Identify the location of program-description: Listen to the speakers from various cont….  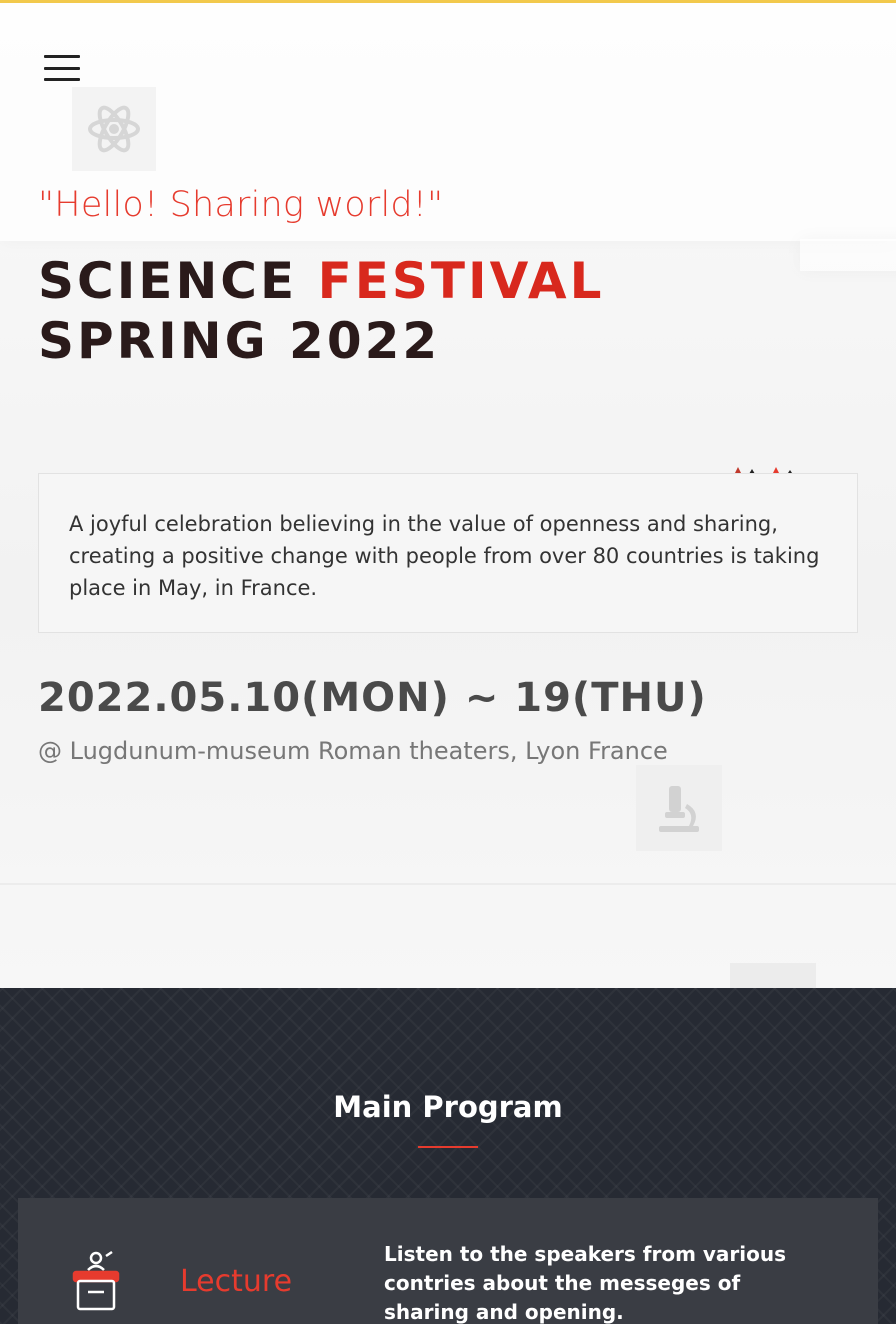
(585, 1283).